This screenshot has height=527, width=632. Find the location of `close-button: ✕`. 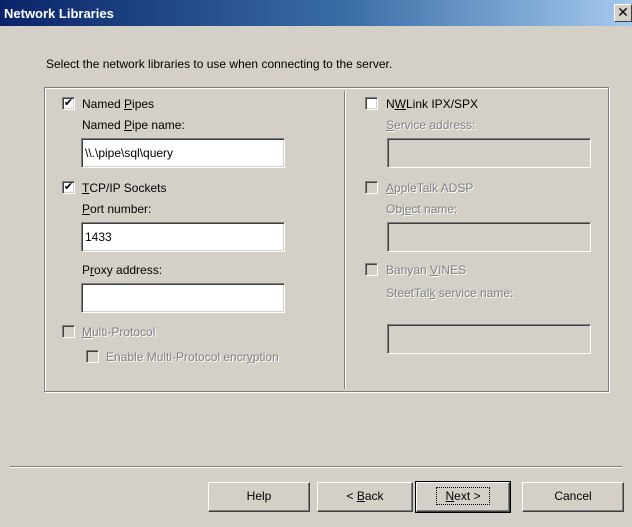

close-button: ✕ is located at coordinates (623, 13).